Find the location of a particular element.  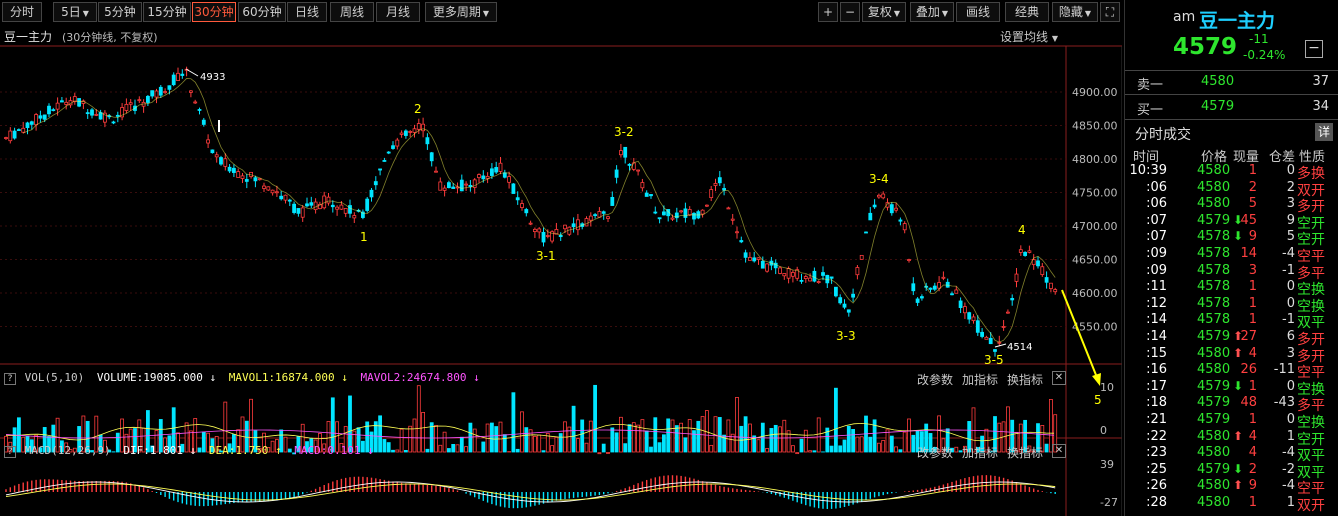

tick-price: 4578 is located at coordinates (1214, 320).